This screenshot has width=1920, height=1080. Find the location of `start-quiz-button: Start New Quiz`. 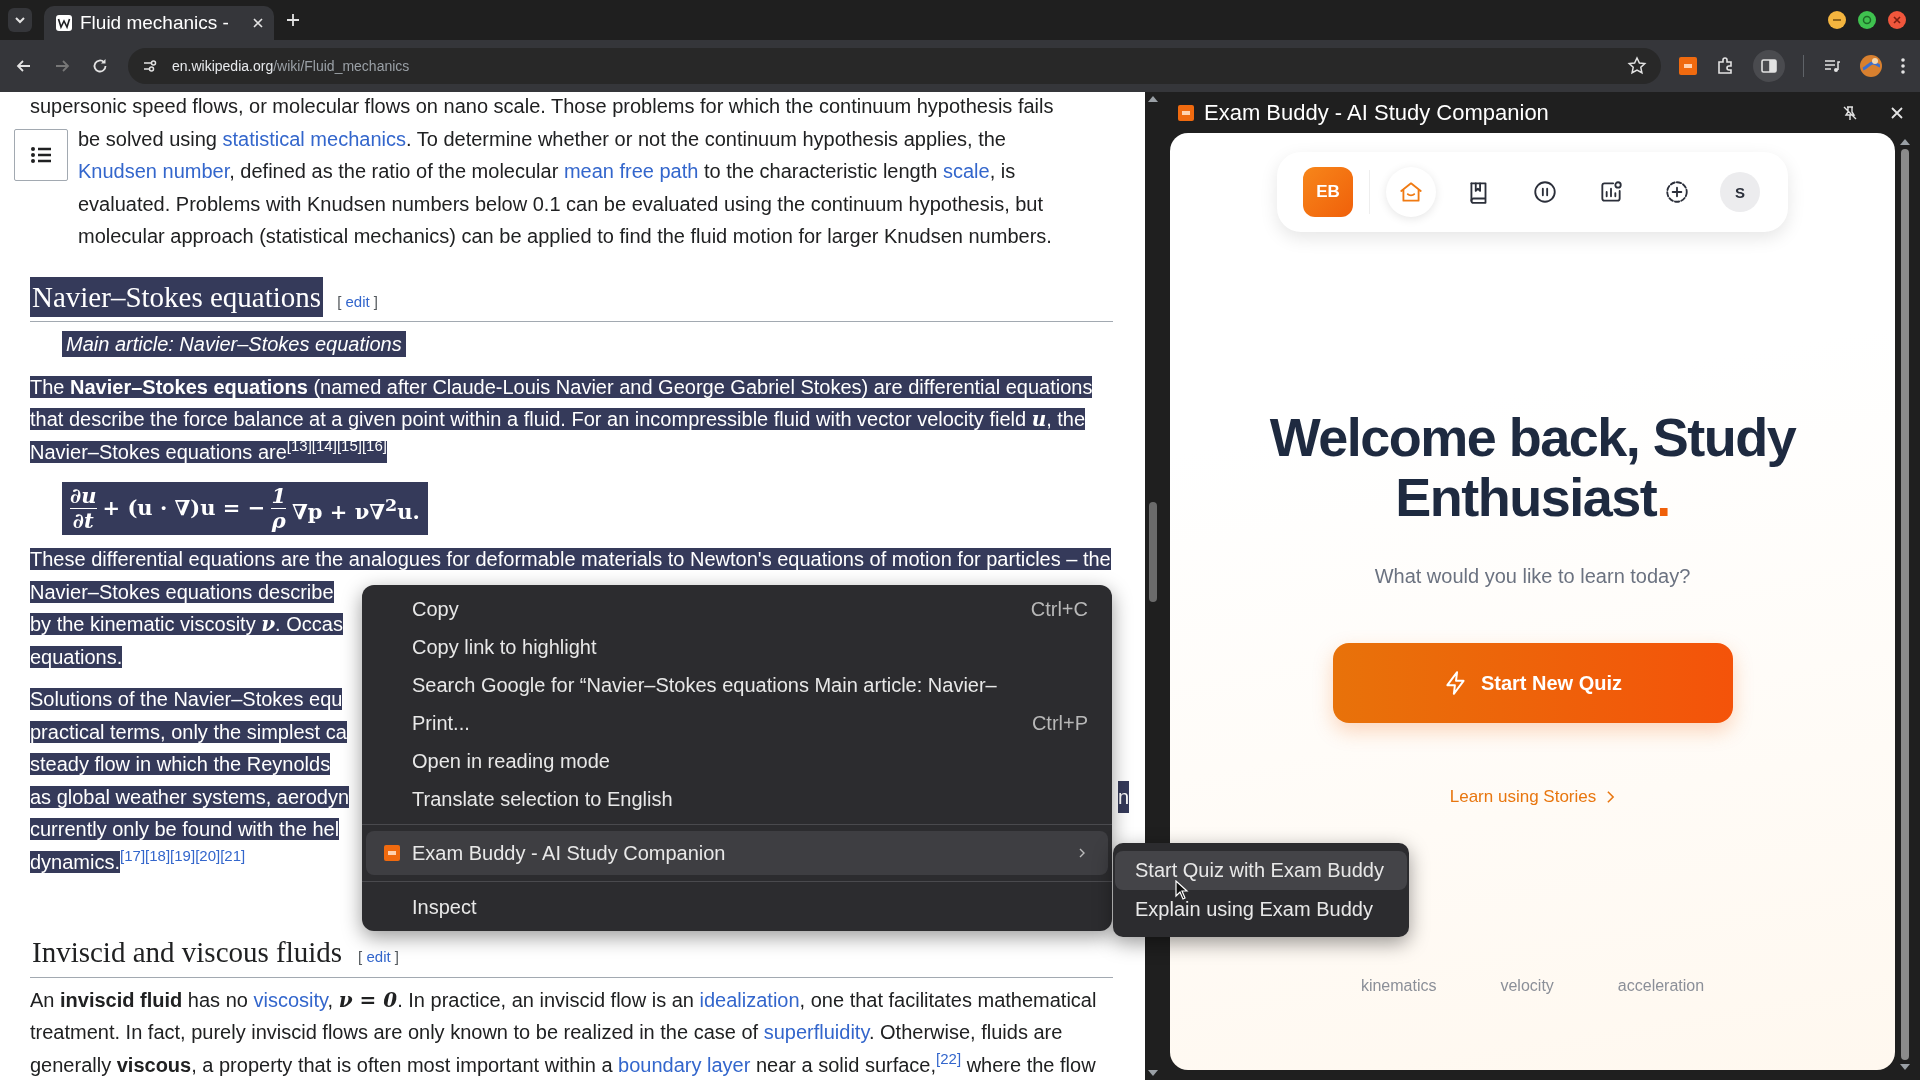

start-quiz-button: Start New Quiz is located at coordinates (1532, 683).